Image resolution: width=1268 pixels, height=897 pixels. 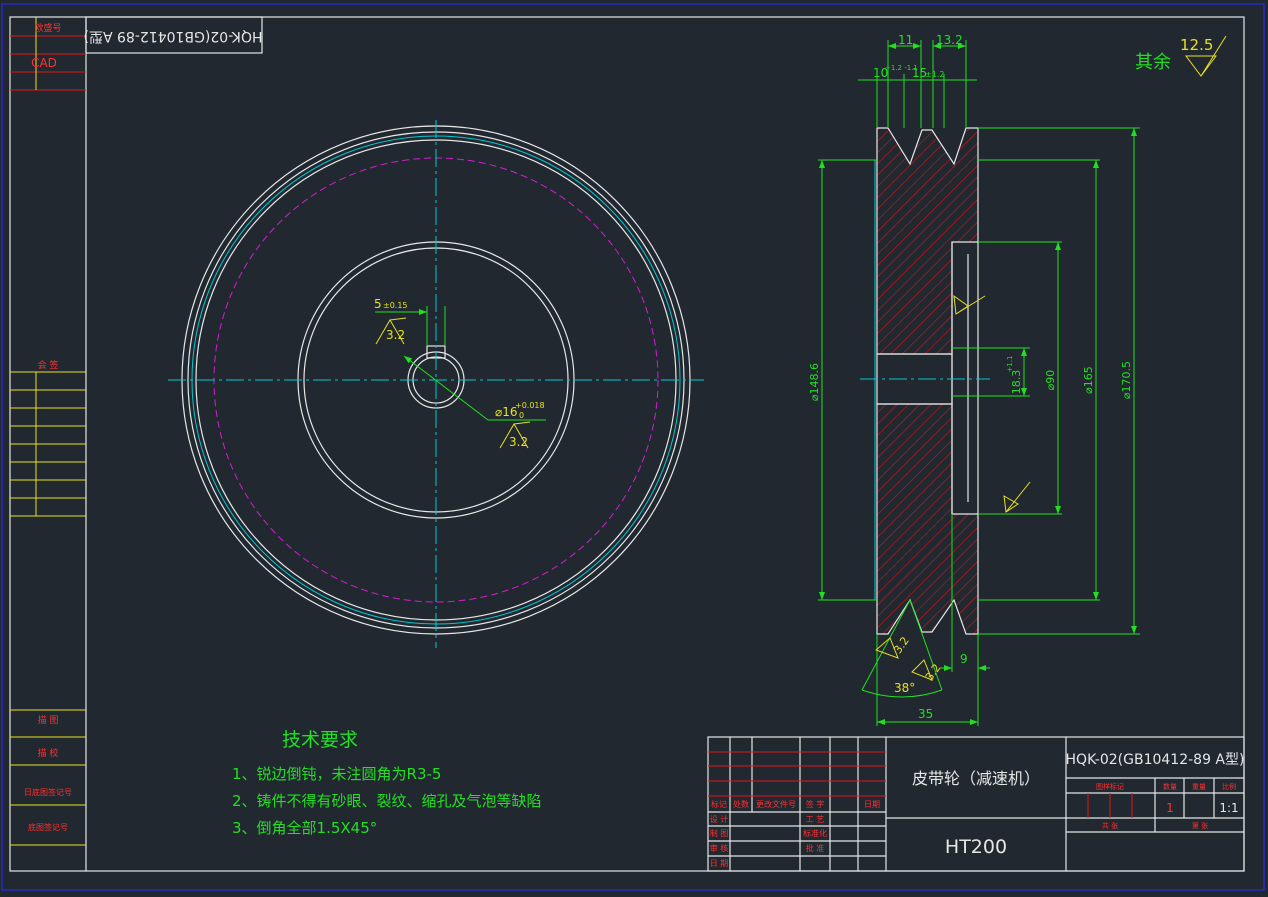 What do you see at coordinates (917, 80) in the screenshot?
I see `top-dimensions: 11 13.2 10 +1.2 -1.1 15 ±1.2` at bounding box center [917, 80].